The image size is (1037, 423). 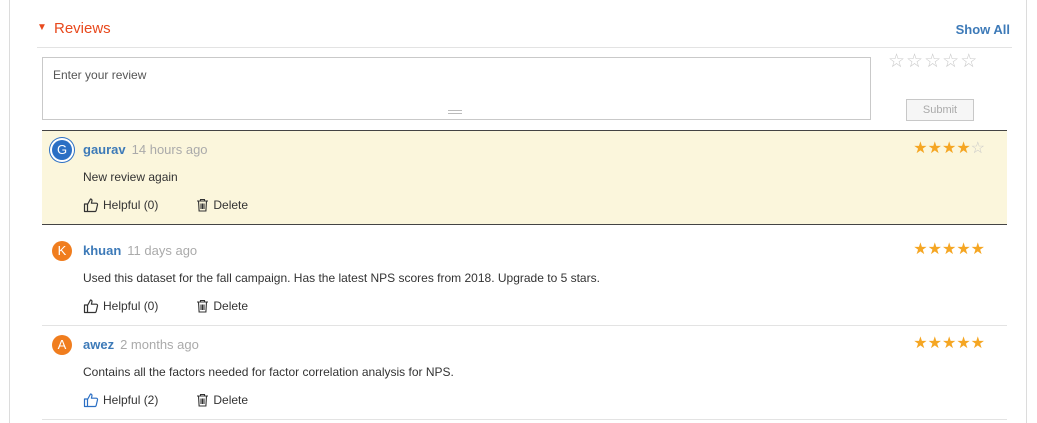 What do you see at coordinates (104, 149) in the screenshot?
I see `review-author: gaurav` at bounding box center [104, 149].